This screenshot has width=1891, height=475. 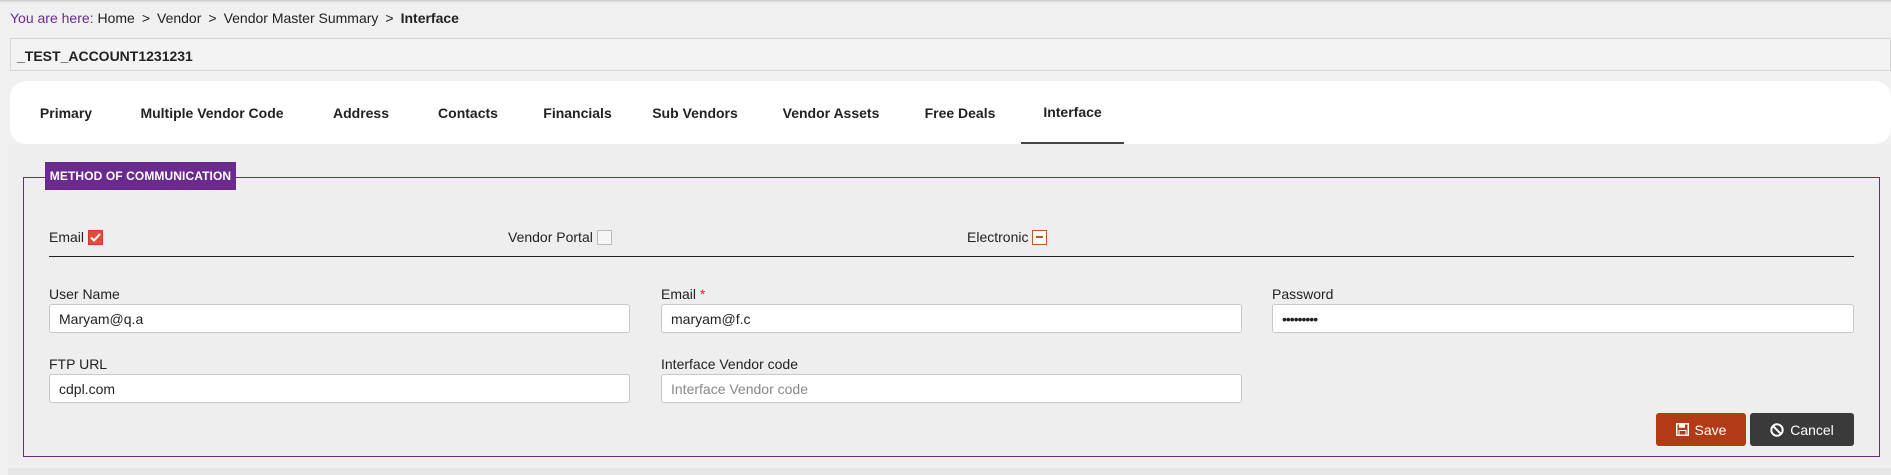 I want to click on breadcrumb-vendor: Vendor, so click(x=179, y=18).